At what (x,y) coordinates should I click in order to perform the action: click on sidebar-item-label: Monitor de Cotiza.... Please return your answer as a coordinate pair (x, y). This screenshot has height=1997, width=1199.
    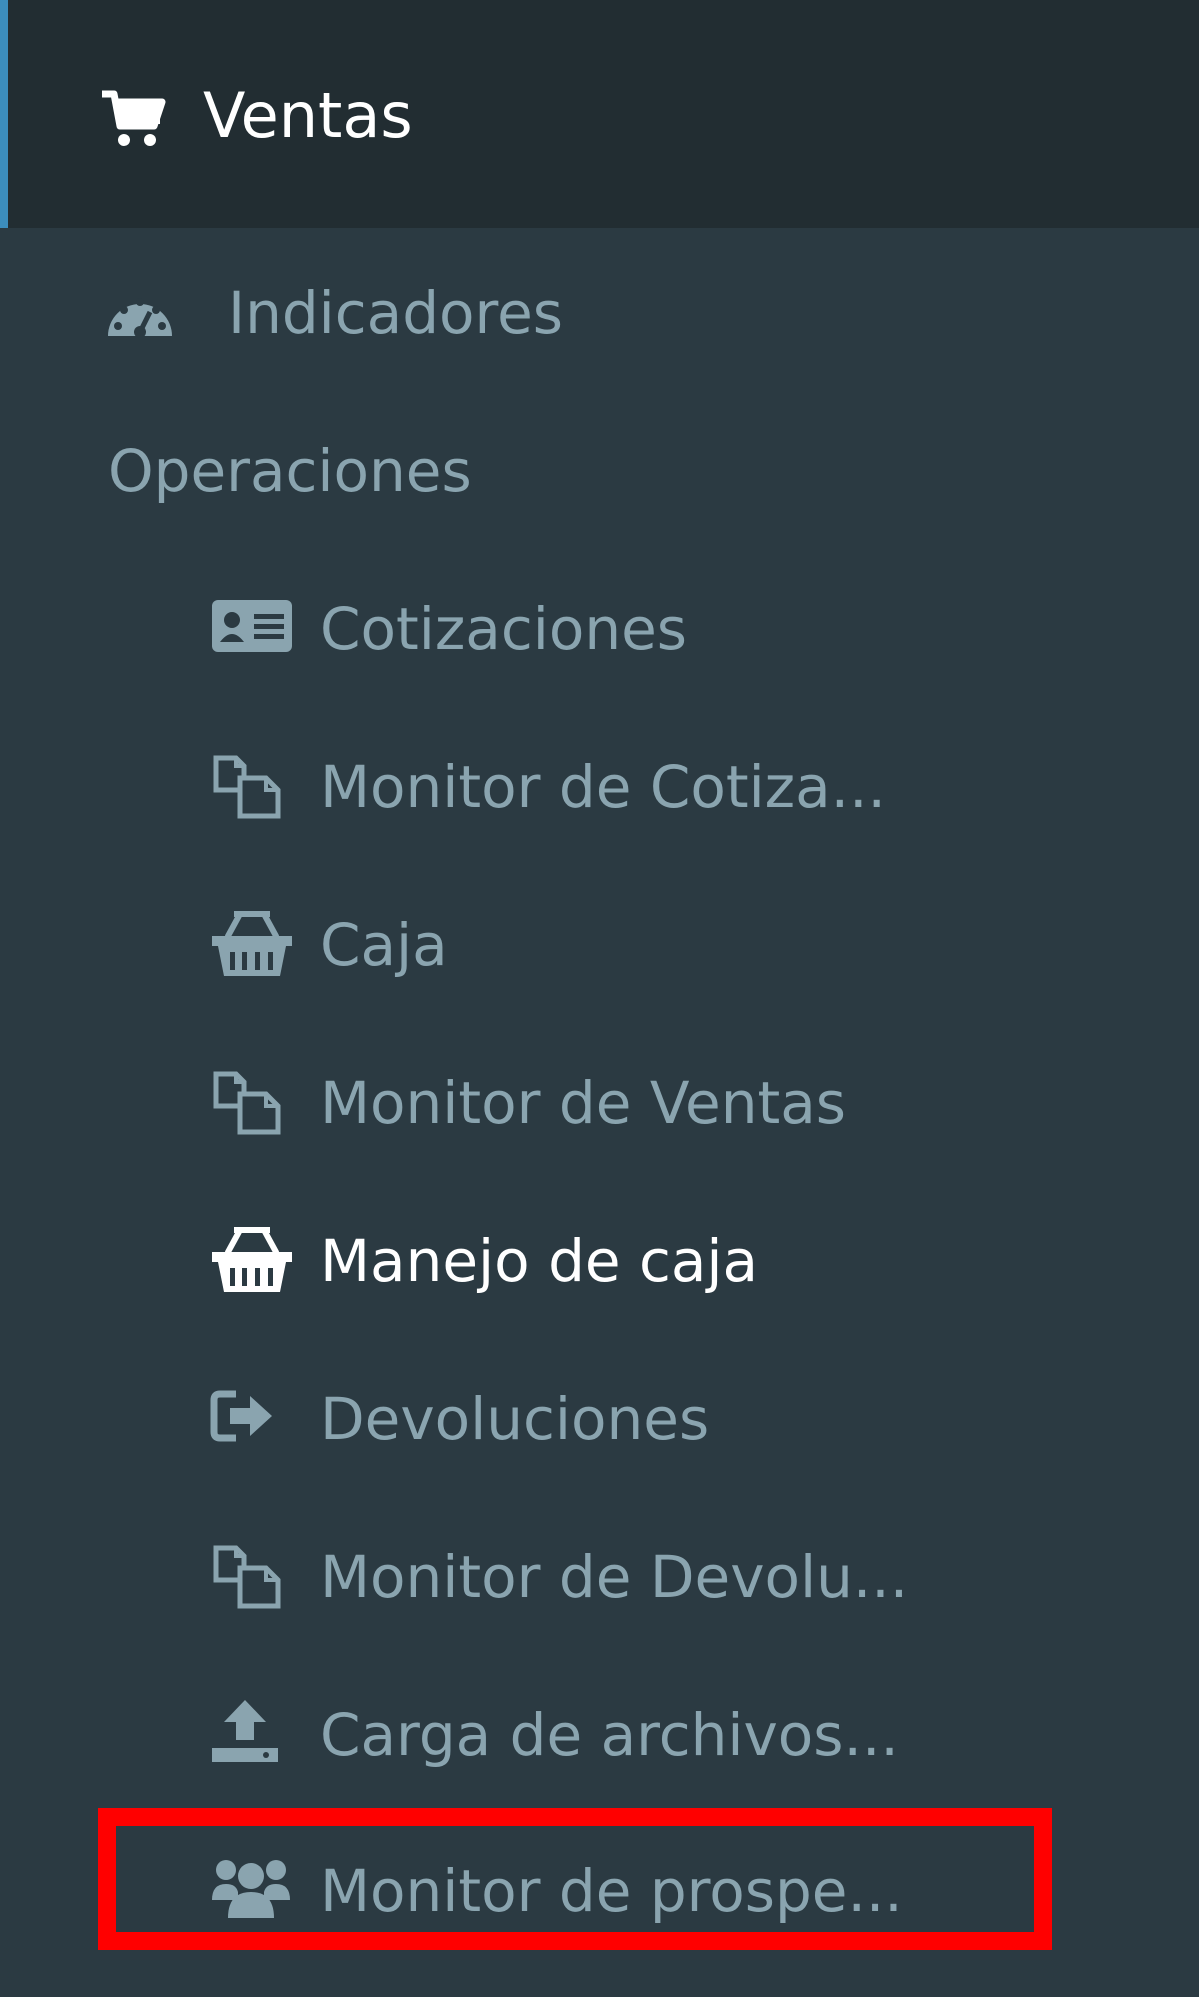
    Looking at the image, I should click on (603, 787).